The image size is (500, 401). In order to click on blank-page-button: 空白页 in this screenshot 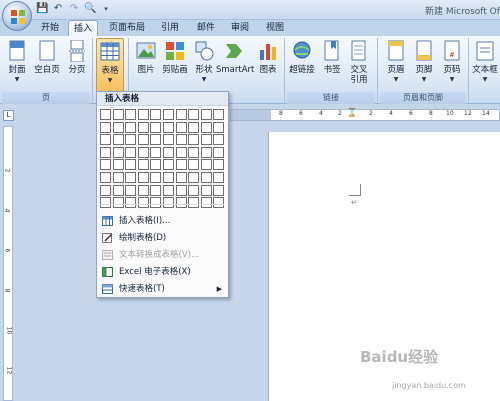, I will do `click(47, 64)`.